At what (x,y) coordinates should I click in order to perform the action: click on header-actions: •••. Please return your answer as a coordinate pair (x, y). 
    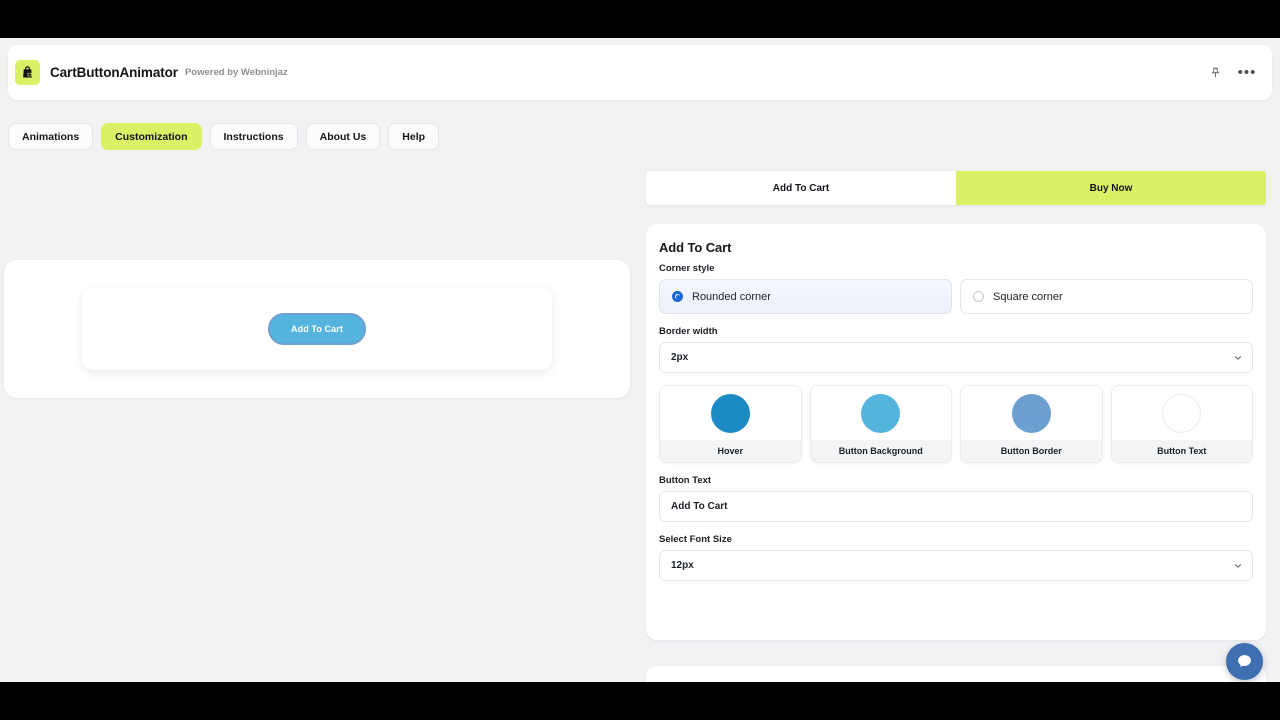
    Looking at the image, I should click on (1238, 73).